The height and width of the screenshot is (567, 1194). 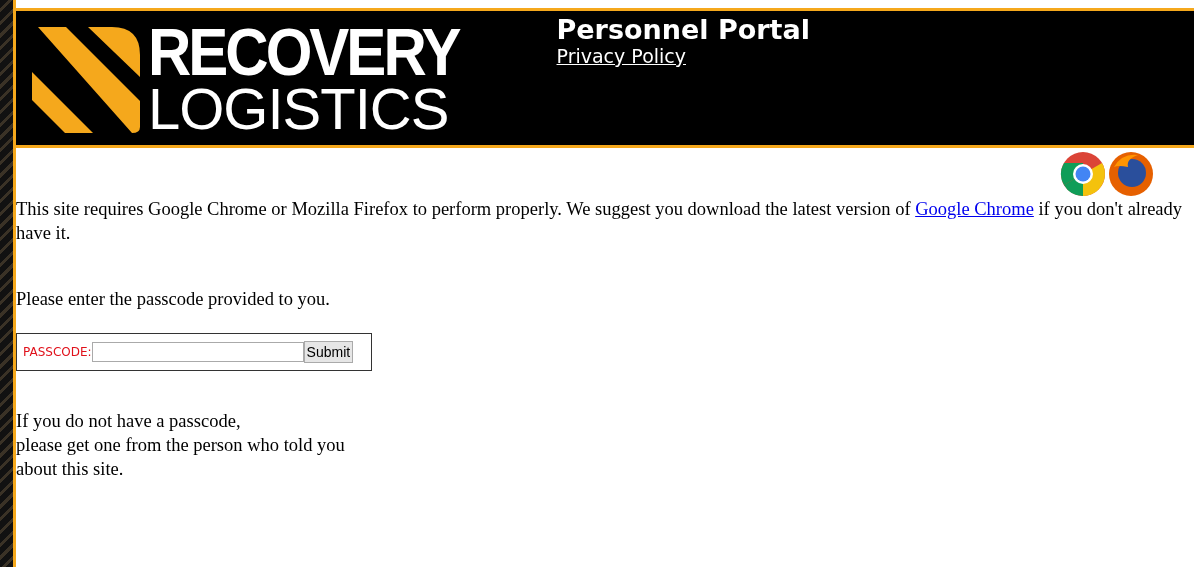 I want to click on passcode-field, so click(x=197, y=352).